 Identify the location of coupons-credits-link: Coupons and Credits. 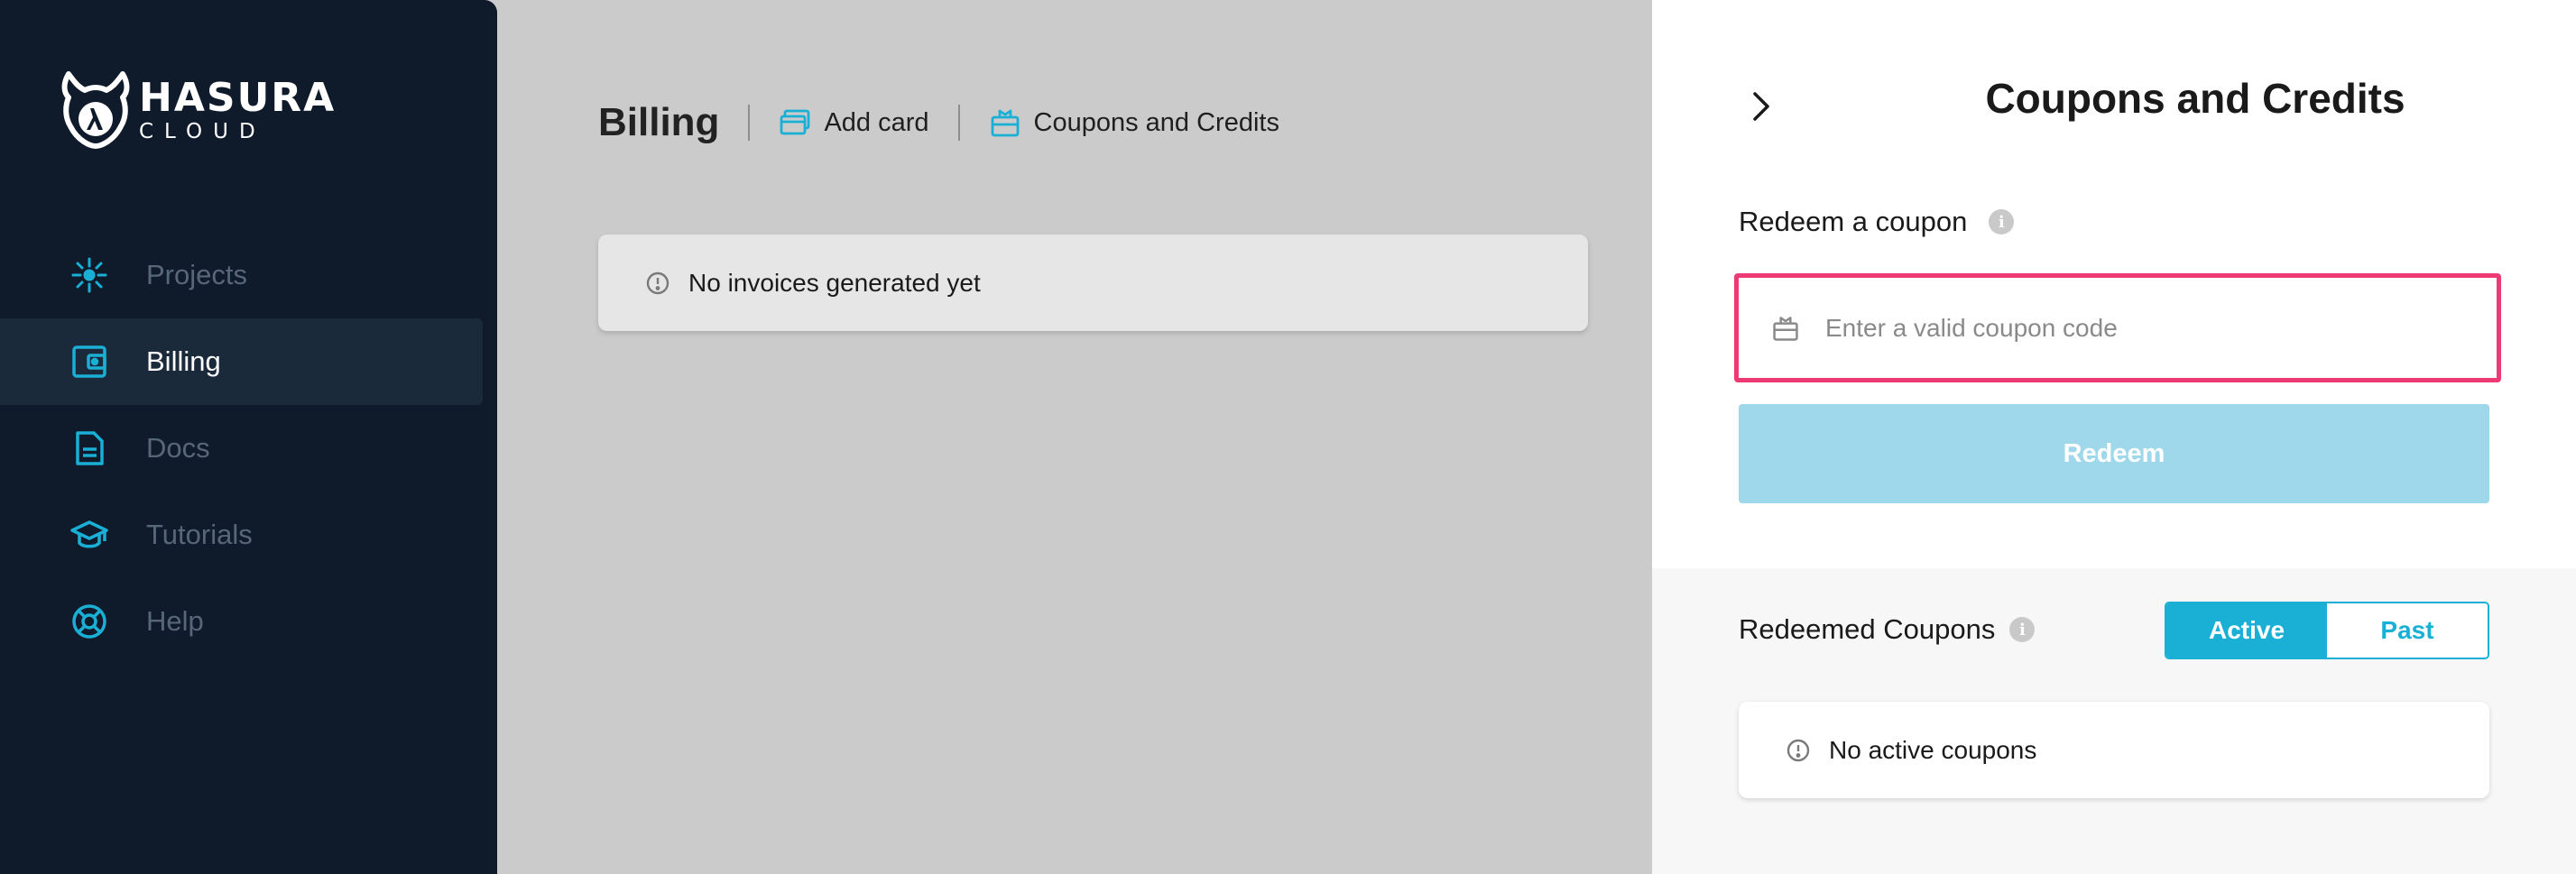
(1134, 122).